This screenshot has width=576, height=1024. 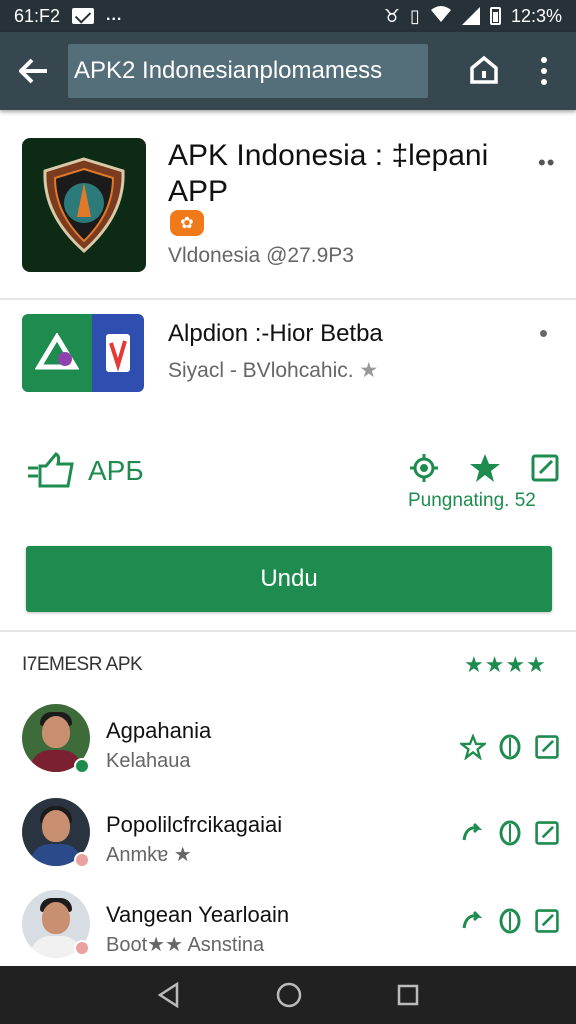 I want to click on rating-text: Pungnating. 52, so click(x=472, y=500).